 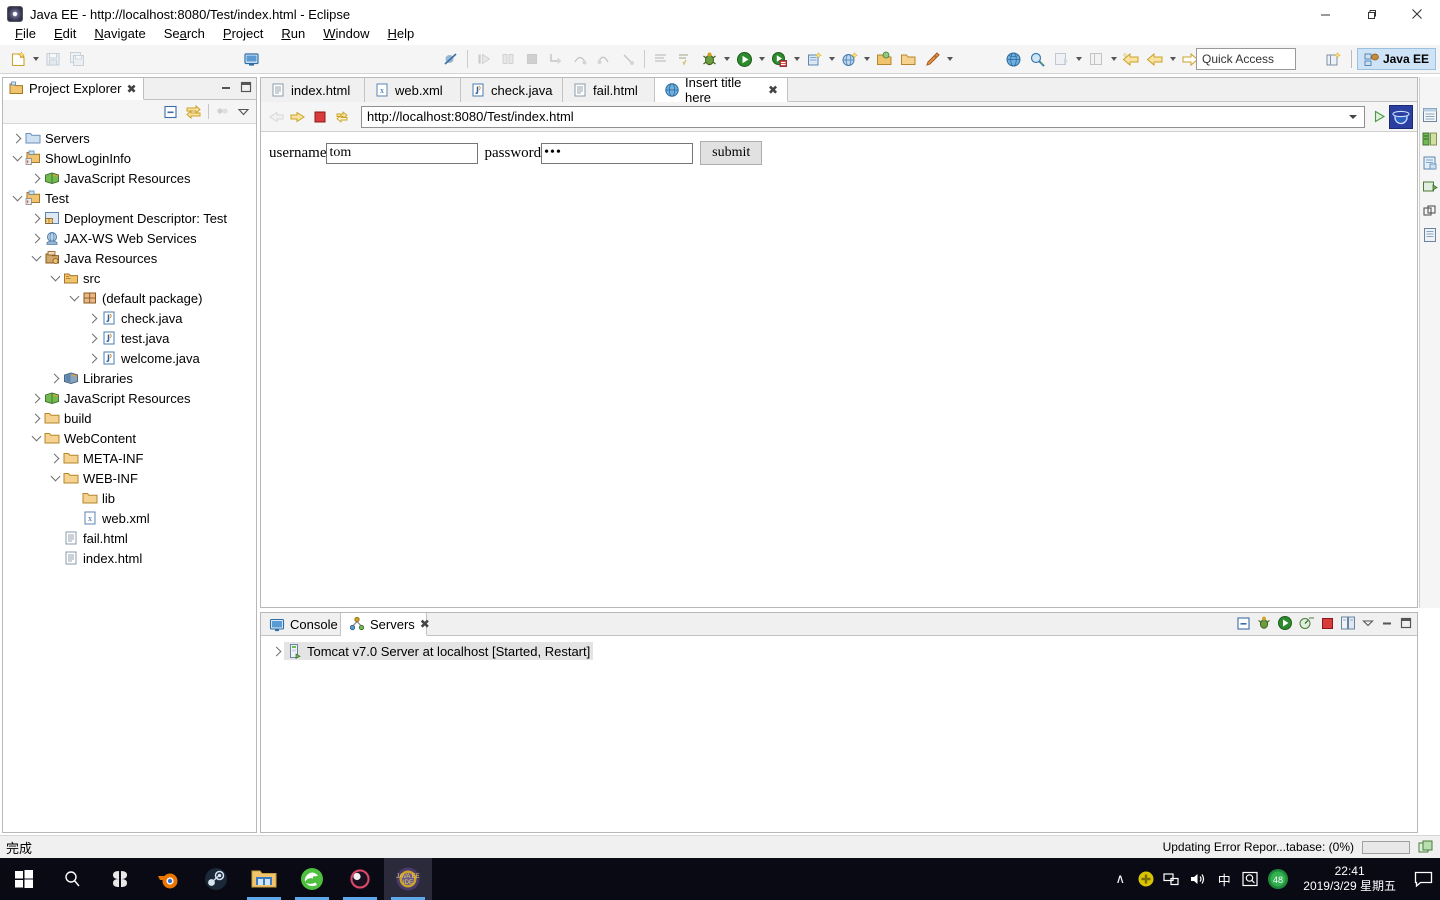 What do you see at coordinates (512, 90) in the screenshot?
I see `editor-tab-check-java: check.java` at bounding box center [512, 90].